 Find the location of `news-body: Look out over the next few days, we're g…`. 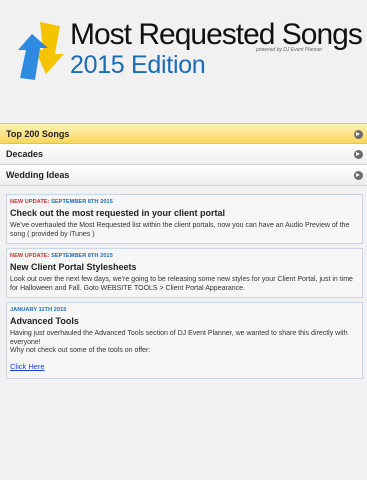

news-body: Look out over the next few days, we're g… is located at coordinates (181, 284).